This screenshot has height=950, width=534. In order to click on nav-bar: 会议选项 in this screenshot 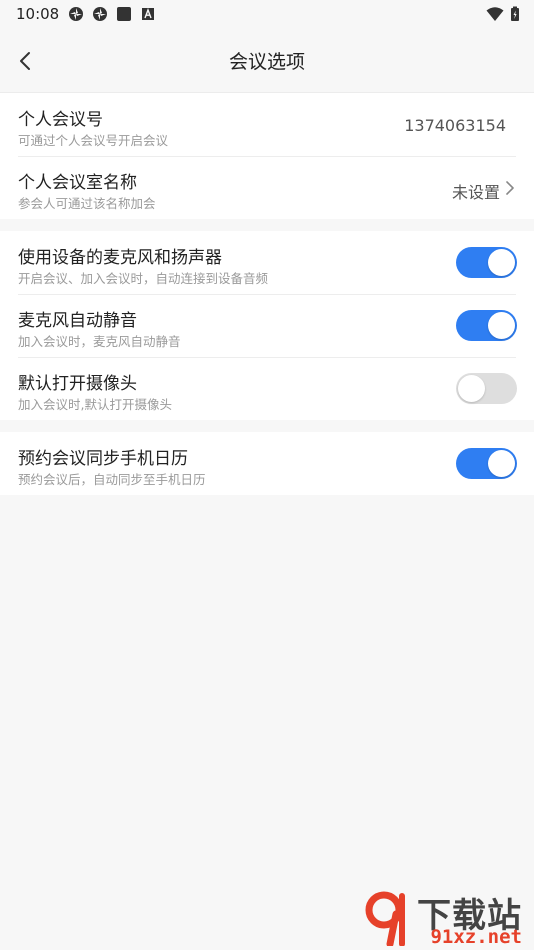, I will do `click(267, 61)`.